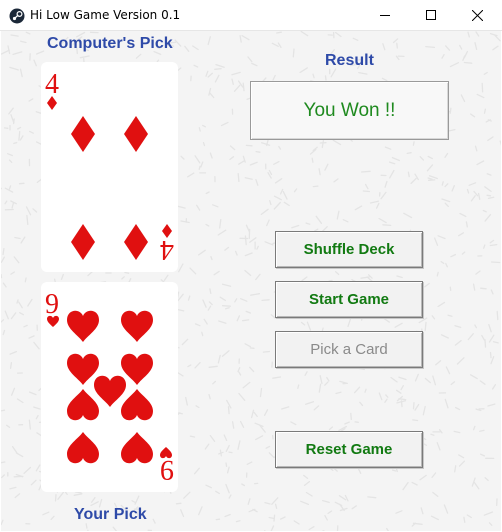  I want to click on your-pick-label: Your Pick, so click(110, 514).